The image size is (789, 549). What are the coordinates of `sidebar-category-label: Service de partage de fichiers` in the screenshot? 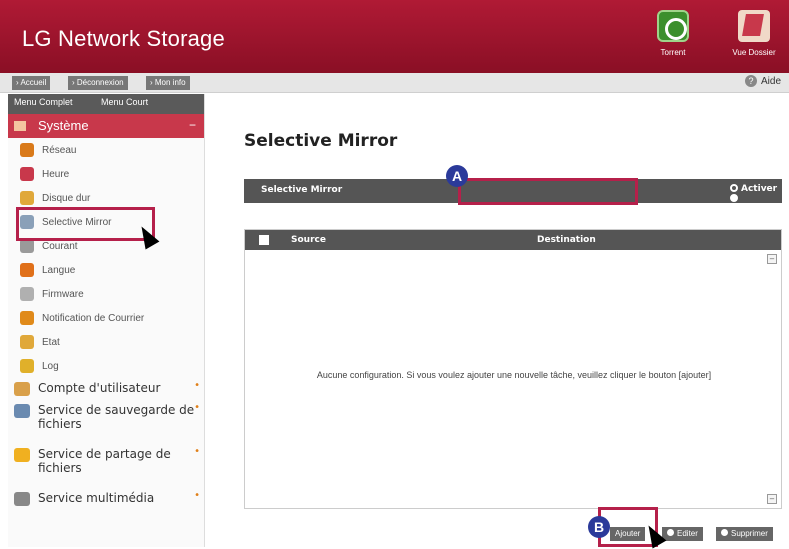 It's located at (104, 461).